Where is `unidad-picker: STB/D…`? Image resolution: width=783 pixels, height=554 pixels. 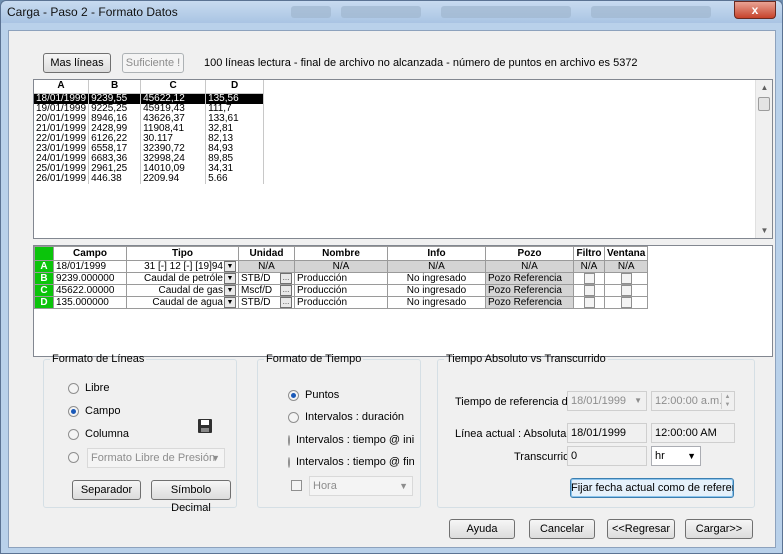 unidad-picker: STB/D… is located at coordinates (266, 303).